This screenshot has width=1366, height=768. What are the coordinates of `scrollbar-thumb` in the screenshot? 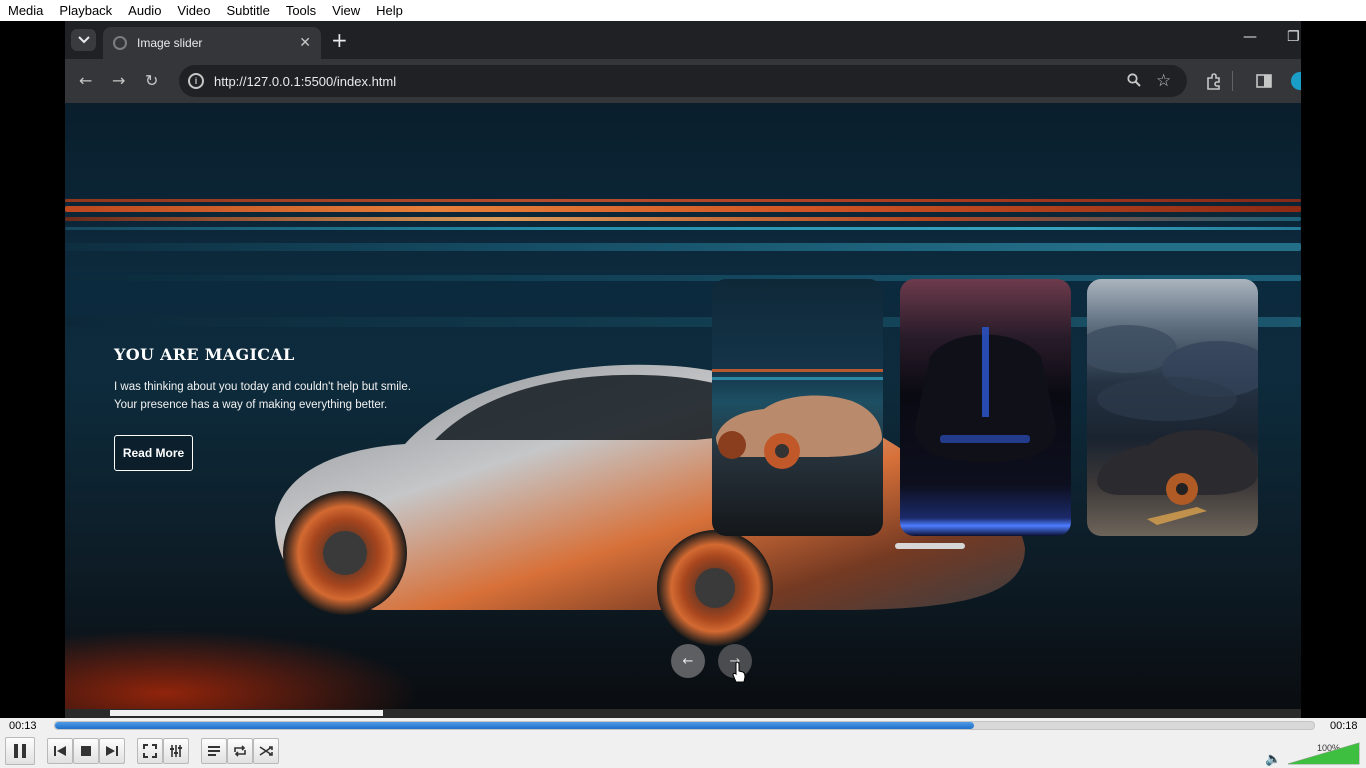 It's located at (246, 713).